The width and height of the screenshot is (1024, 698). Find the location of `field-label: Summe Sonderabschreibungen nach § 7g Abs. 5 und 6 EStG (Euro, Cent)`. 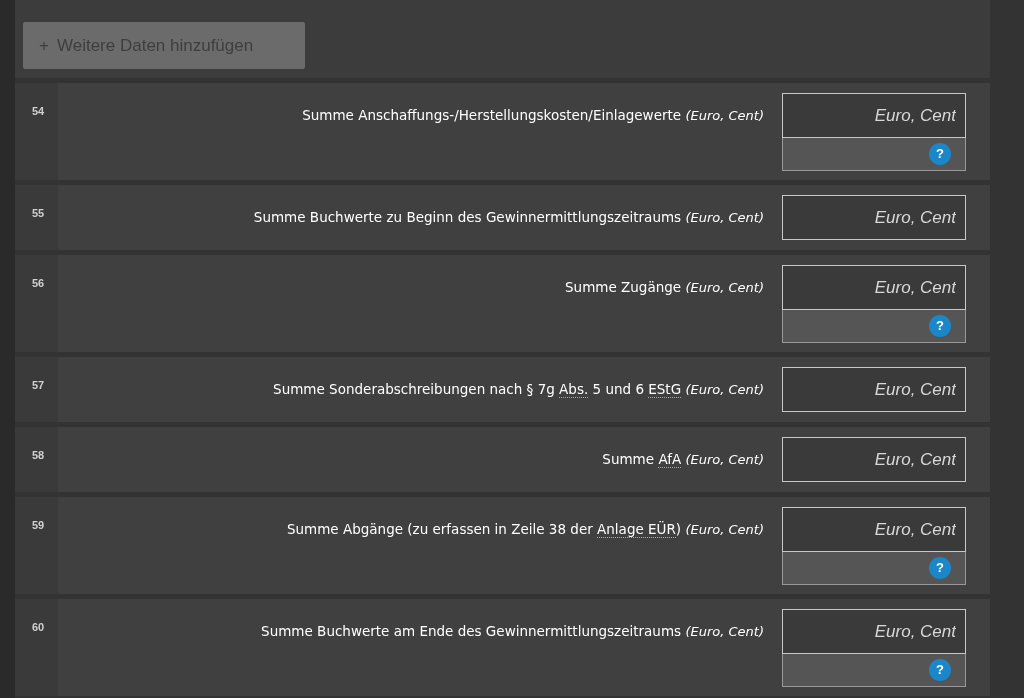

field-label: Summe Sonderabschreibungen nach § 7g Abs. 5 und 6 EStG (Euro, Cent) is located at coordinates (518, 390).